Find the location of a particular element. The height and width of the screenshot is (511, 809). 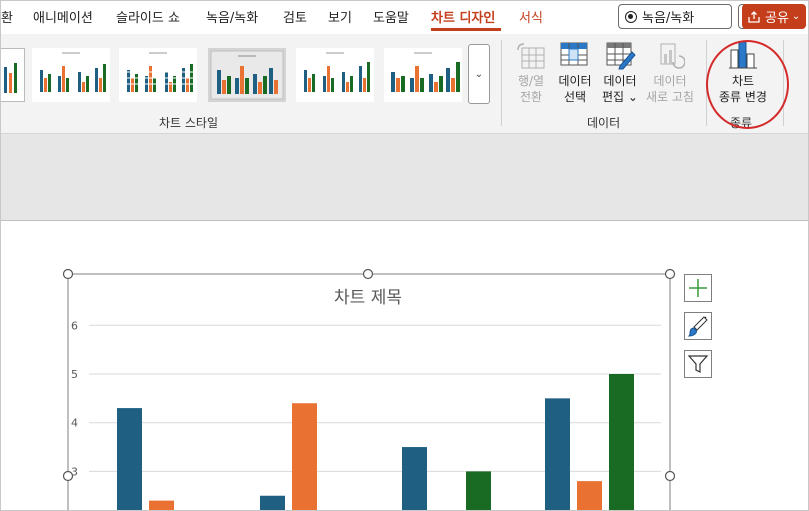

chart-style-thumb-3-selected is located at coordinates (247, 75).